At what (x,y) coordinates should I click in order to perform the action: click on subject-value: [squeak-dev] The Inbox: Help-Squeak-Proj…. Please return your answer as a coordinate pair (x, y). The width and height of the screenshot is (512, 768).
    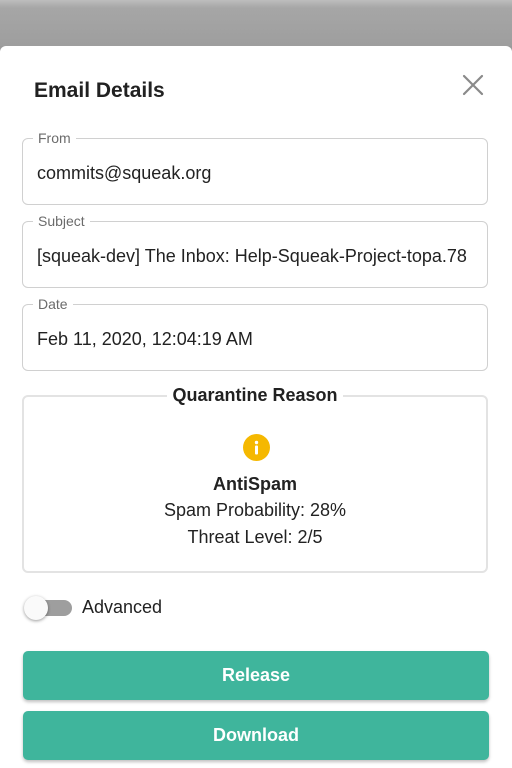
    Looking at the image, I should click on (252, 256).